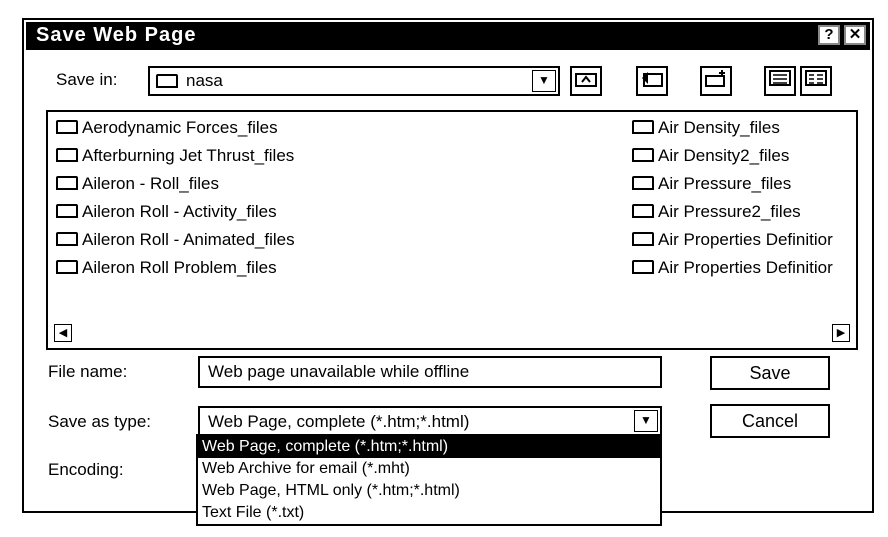 The image size is (888, 537). Describe the element at coordinates (429, 469) in the screenshot. I see `dropdown-option: Web Archive for email (*.mht)` at that location.